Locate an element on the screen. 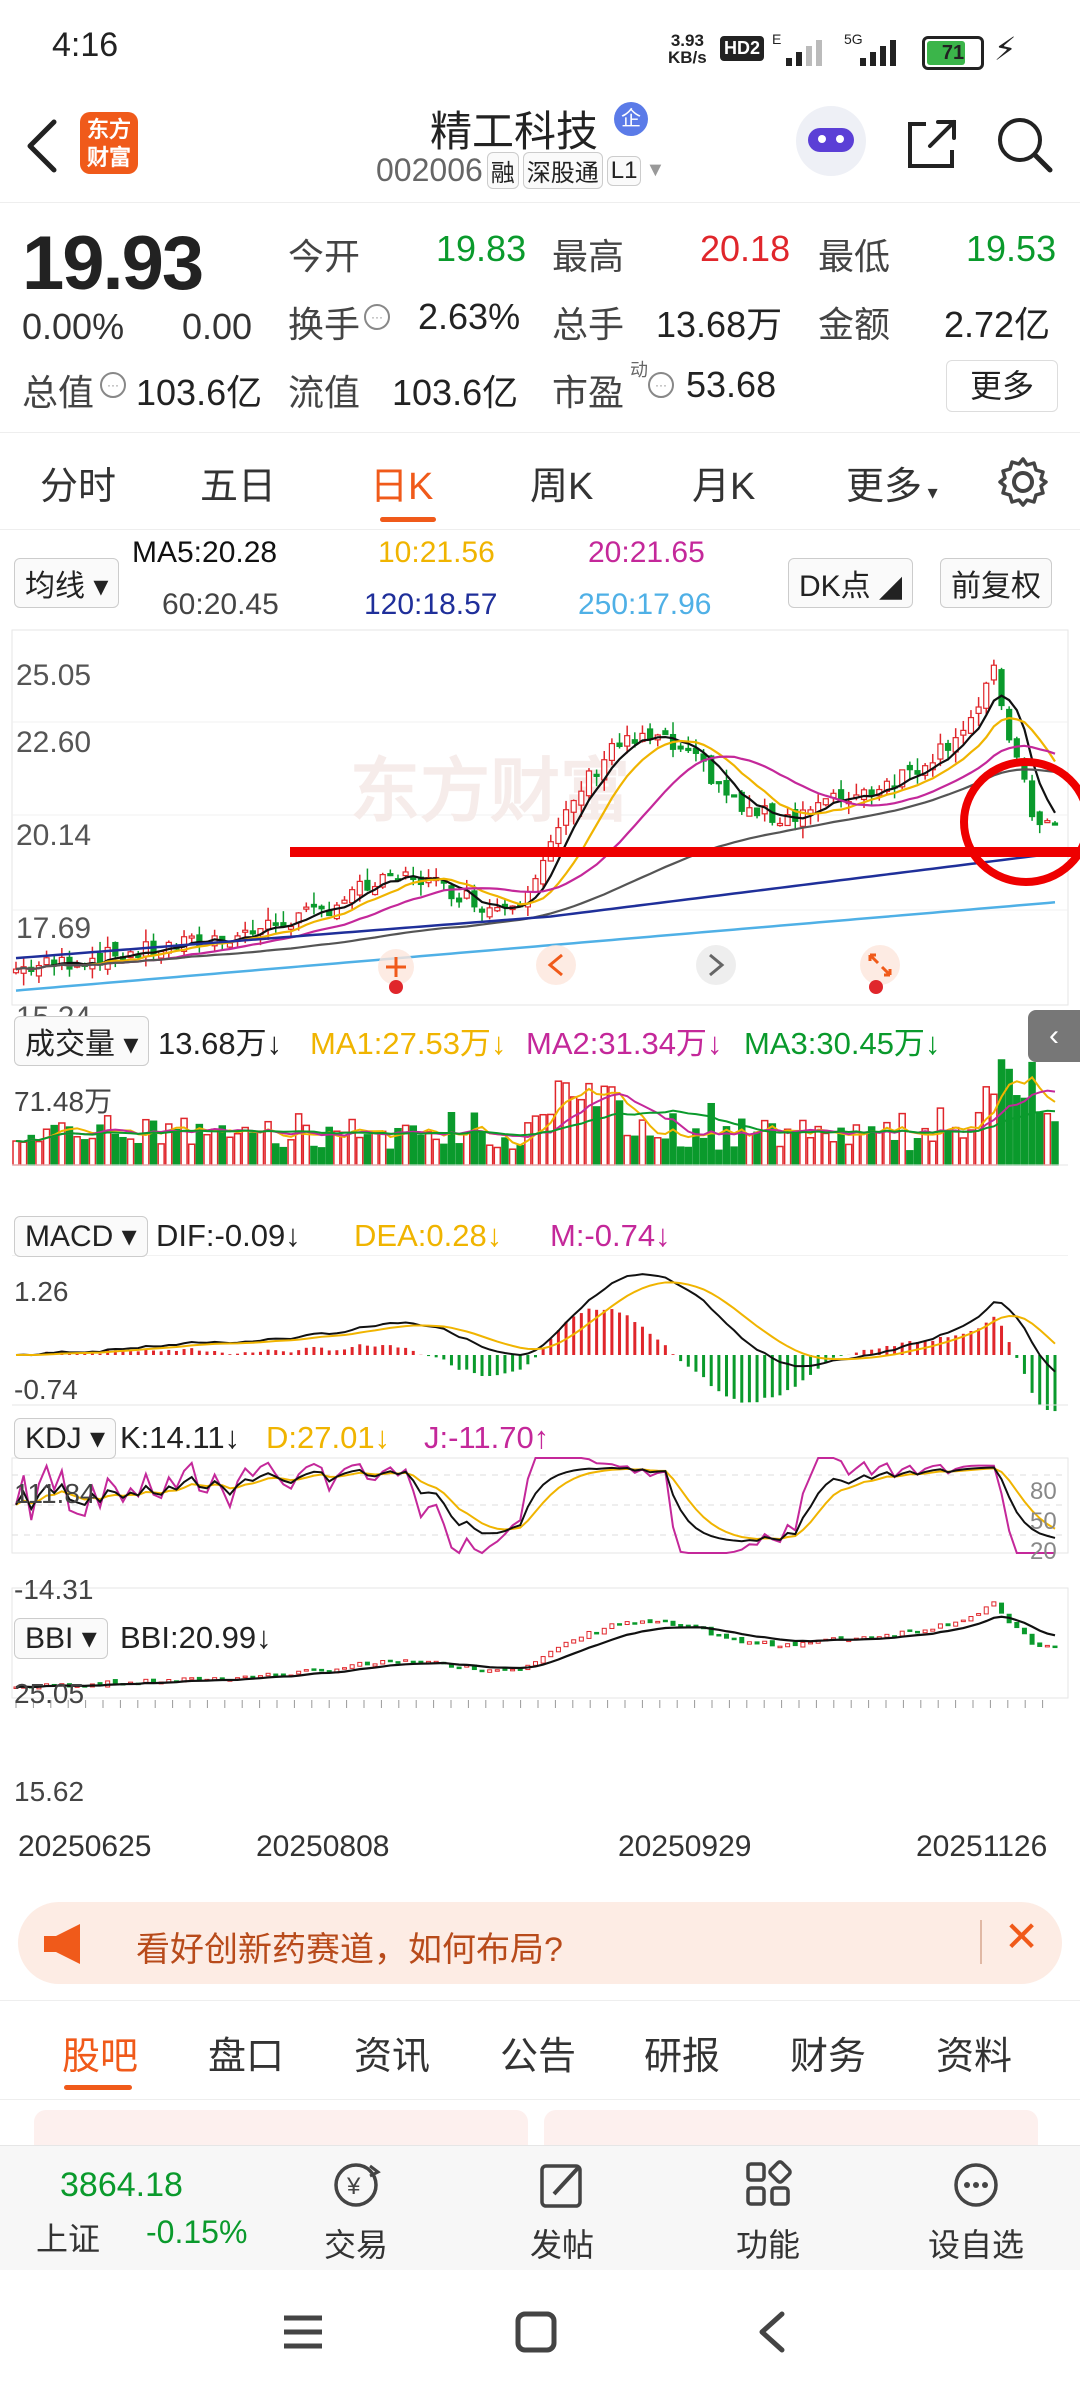 This screenshot has width=1080, height=2400. battery-icon: 71 is located at coordinates (953, 53).